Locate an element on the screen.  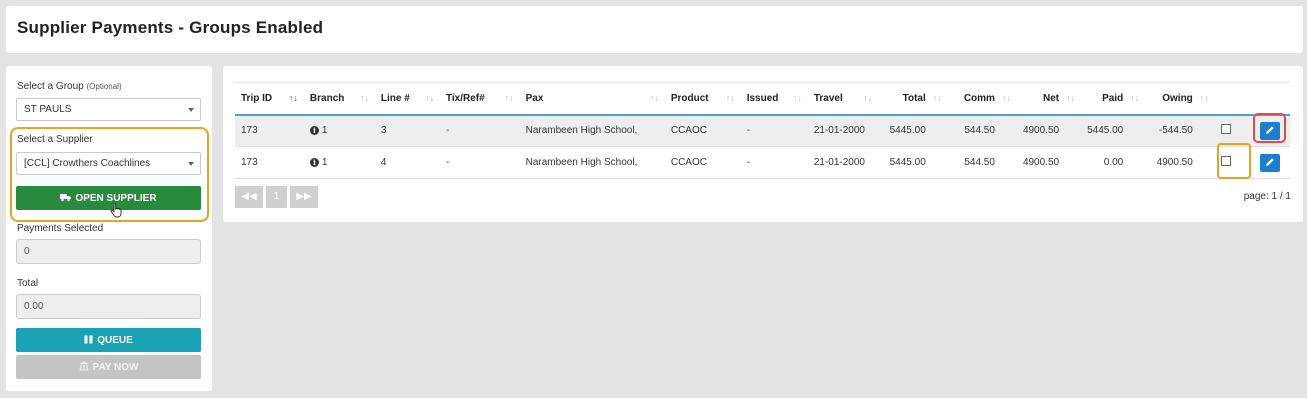
col-trip-id-label: Trip ID is located at coordinates (257, 98).